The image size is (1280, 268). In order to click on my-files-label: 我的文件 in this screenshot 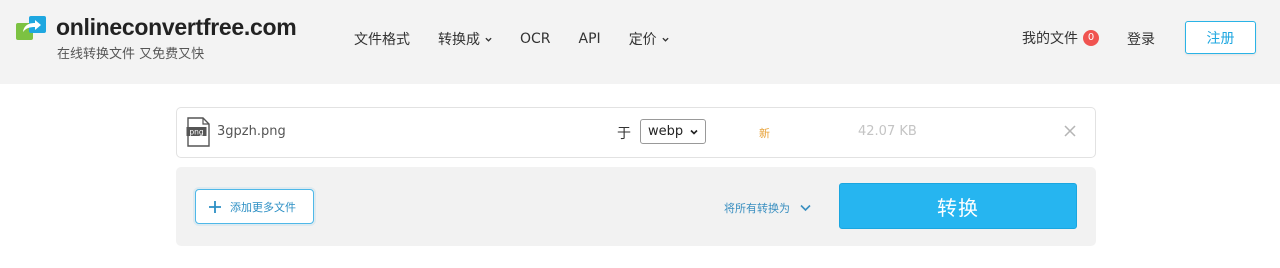, I will do `click(1050, 39)`.